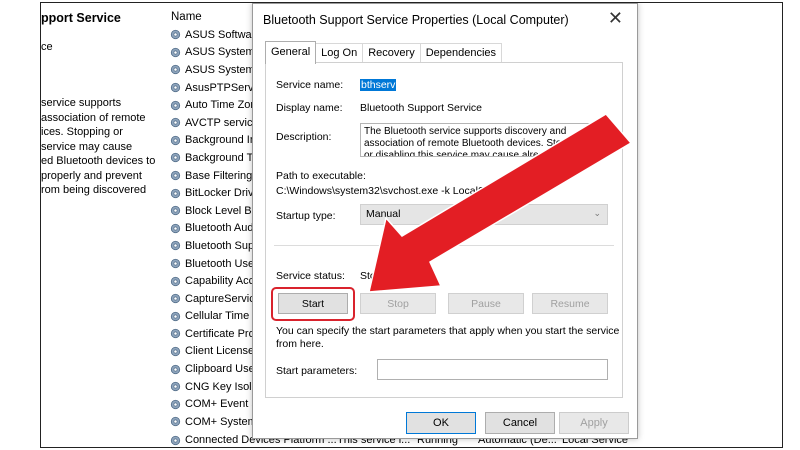  What do you see at coordinates (484, 214) in the screenshot?
I see `startup-type-select: Manual ⌄` at bounding box center [484, 214].